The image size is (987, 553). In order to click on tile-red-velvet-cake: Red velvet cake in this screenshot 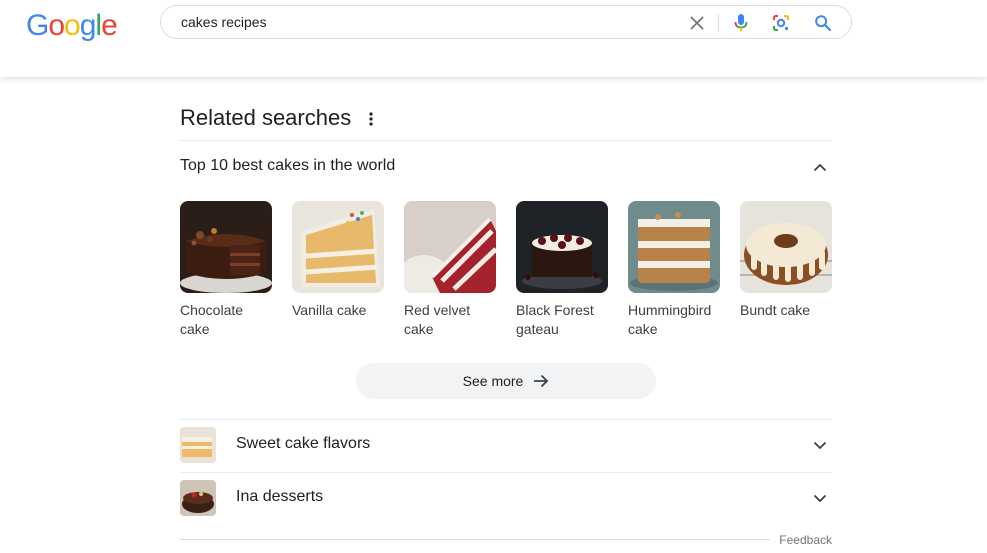, I will do `click(450, 270)`.